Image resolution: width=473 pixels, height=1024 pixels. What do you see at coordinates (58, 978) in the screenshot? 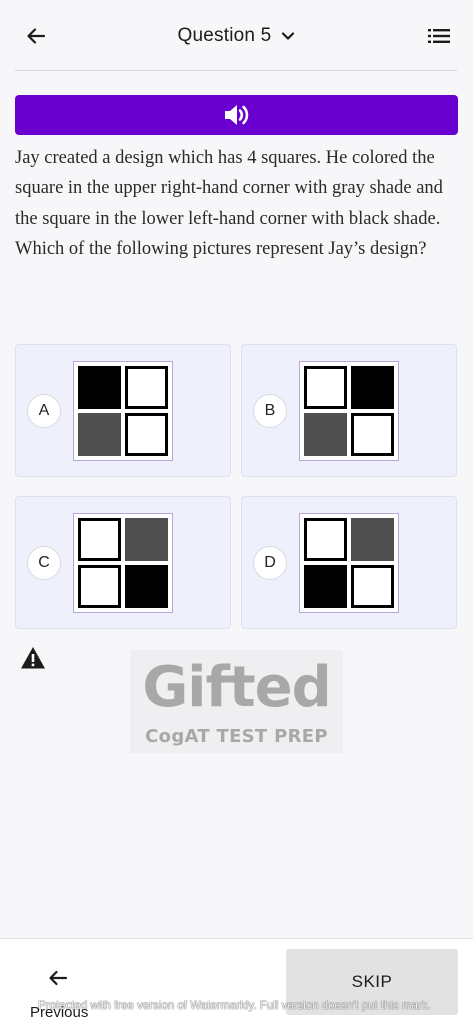
I see `arrow-left-icon` at bounding box center [58, 978].